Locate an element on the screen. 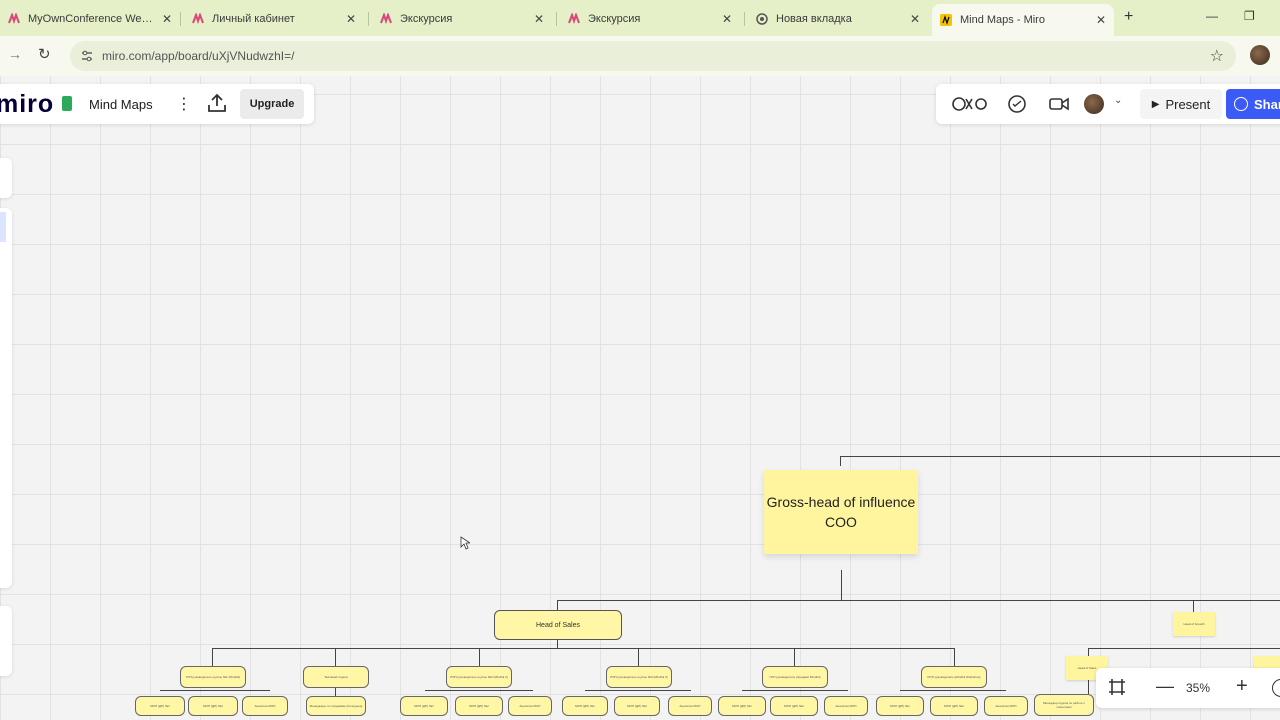 This screenshot has height=720, width=1280. zoom-panel: — 35% + is located at coordinates (1188, 688).